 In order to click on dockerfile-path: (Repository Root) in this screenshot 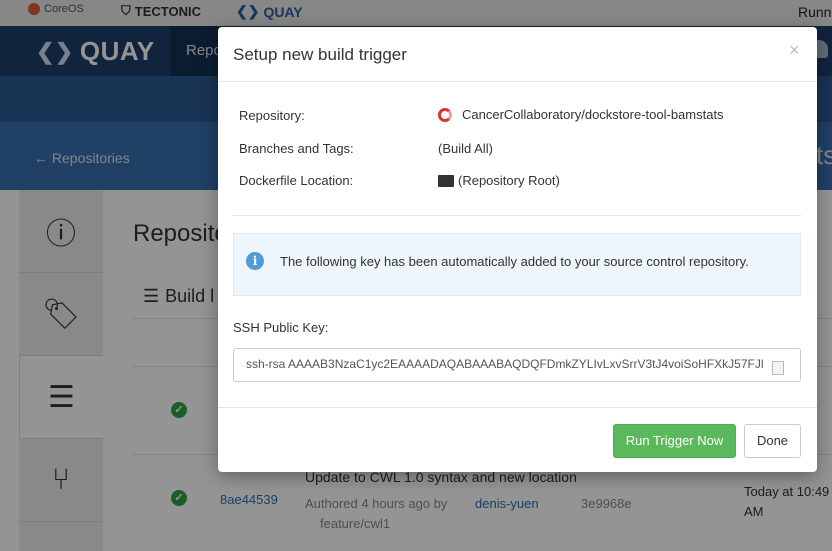, I will do `click(509, 180)`.